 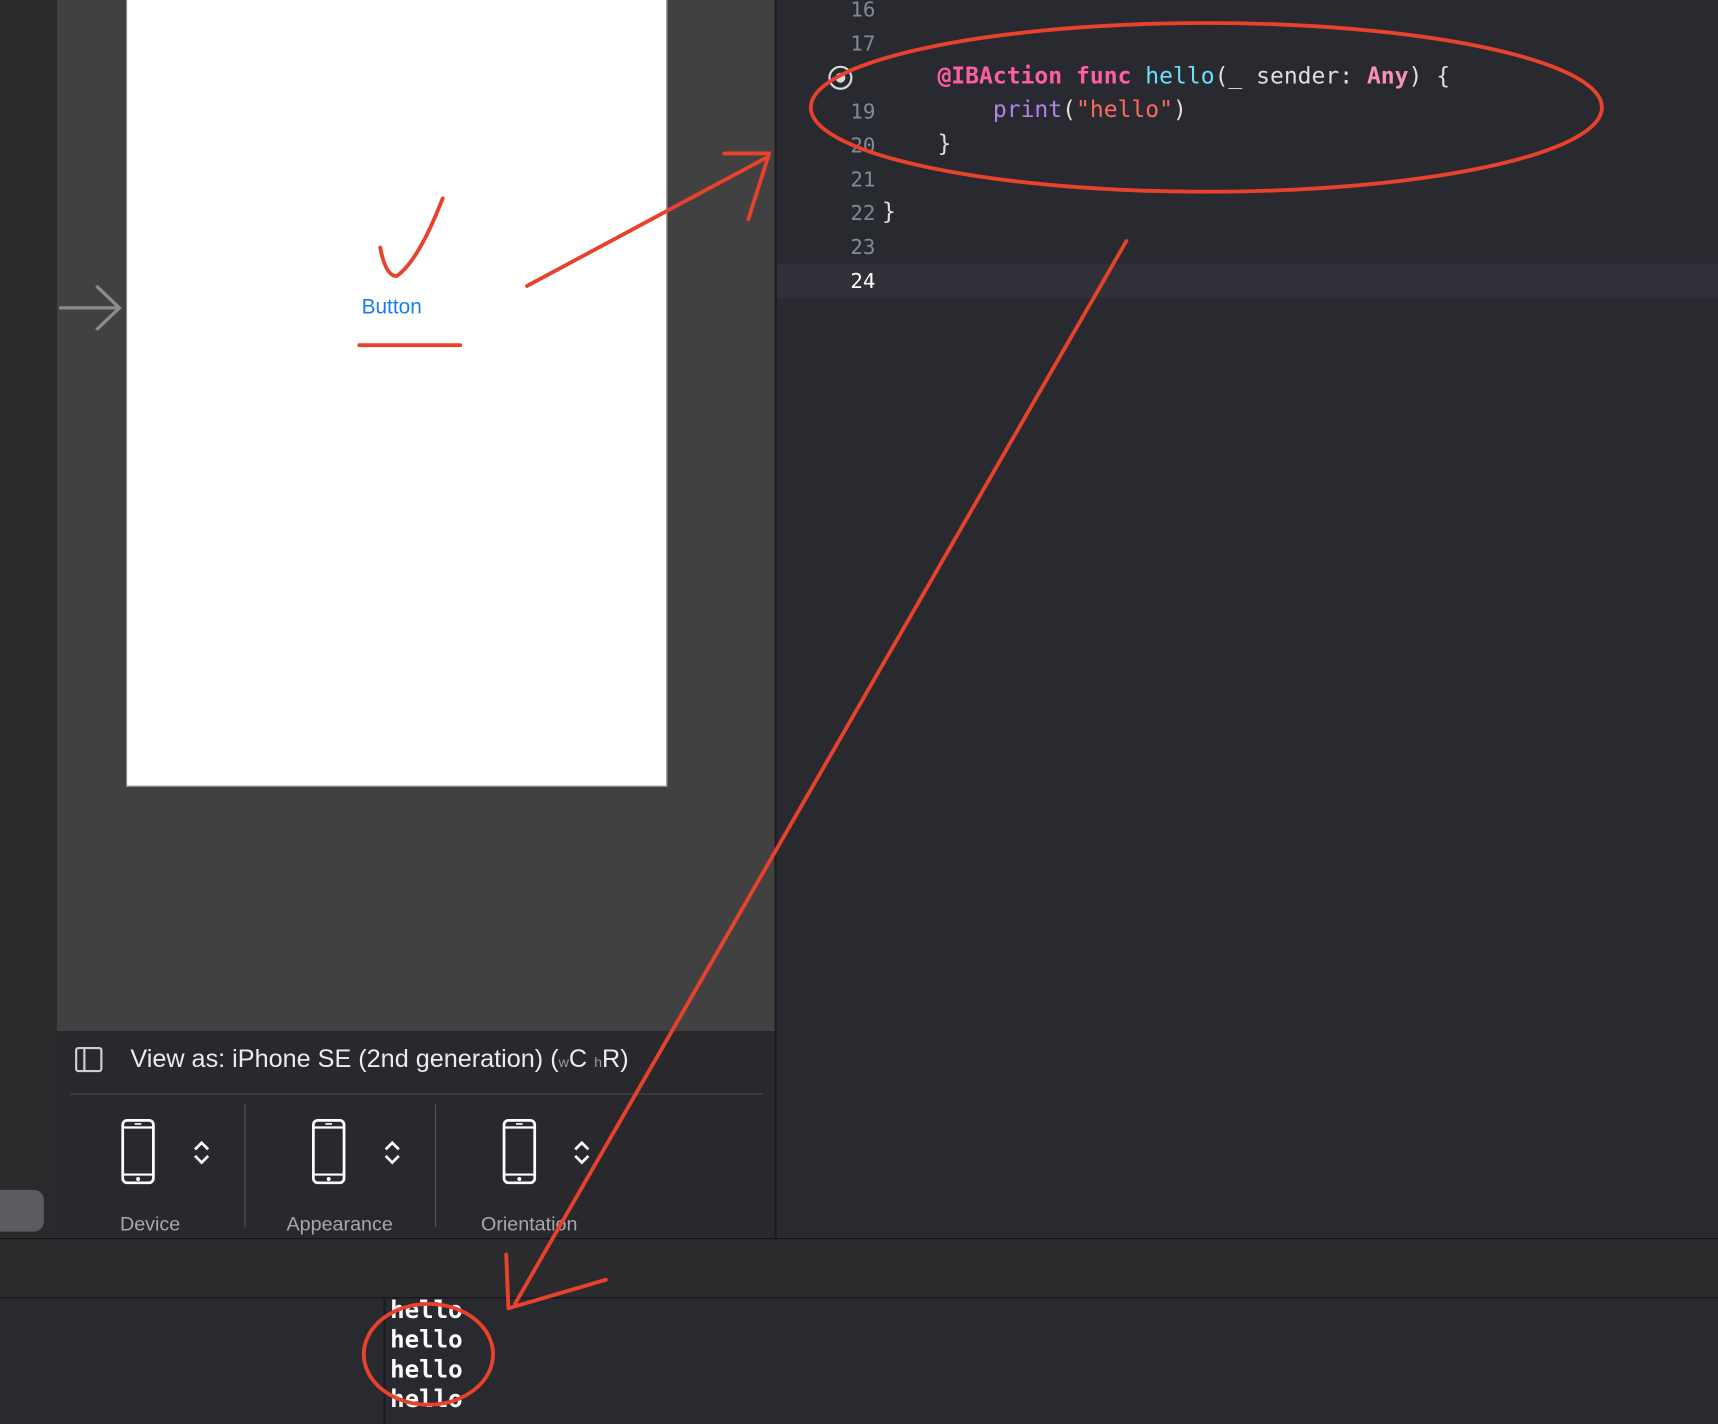 I want to click on code-line-close-class: }, so click(x=889, y=211).